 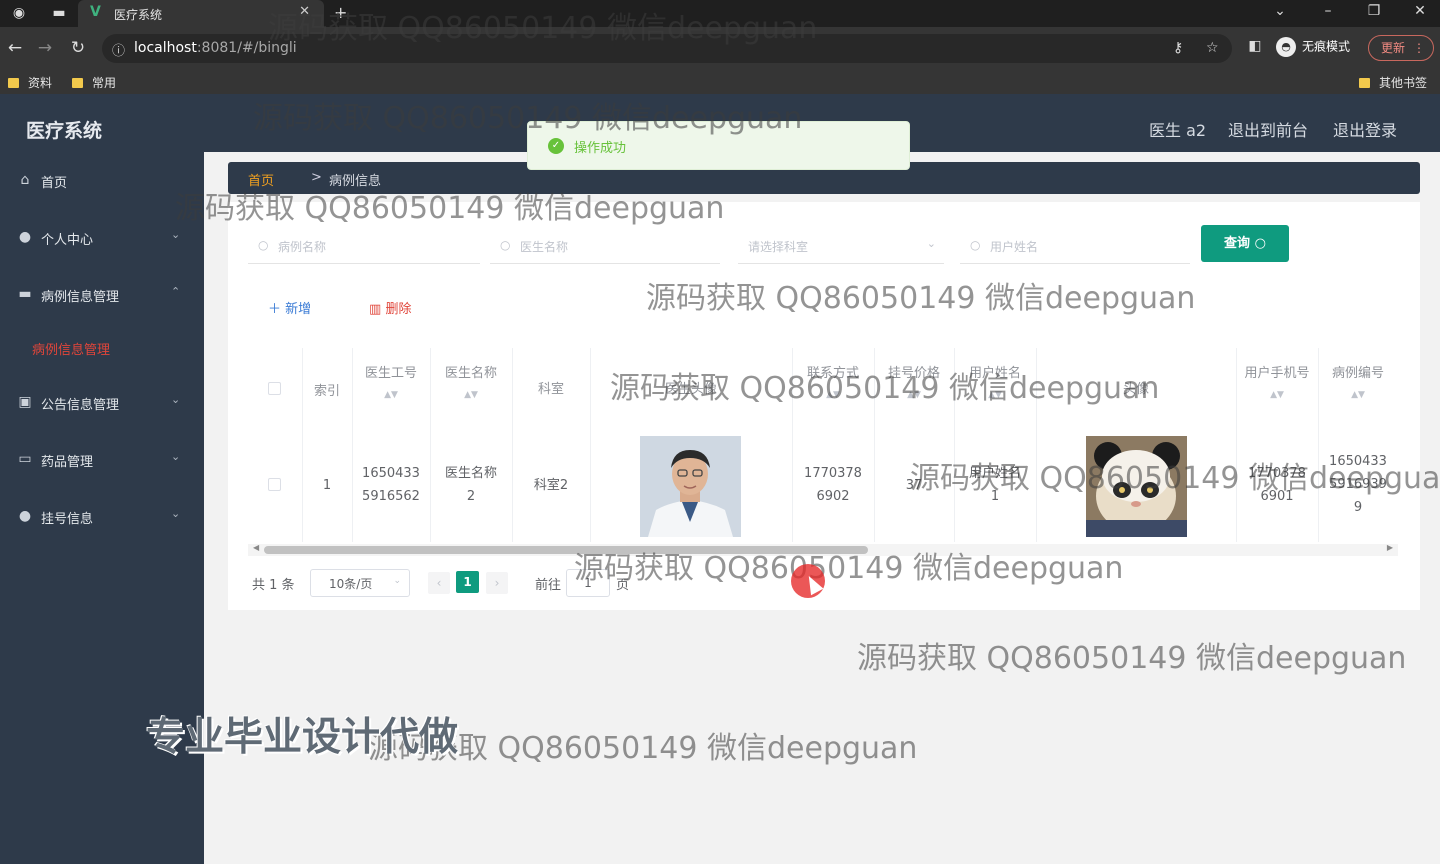 What do you see at coordinates (1374, 11) in the screenshot?
I see `restore-button: ❐` at bounding box center [1374, 11].